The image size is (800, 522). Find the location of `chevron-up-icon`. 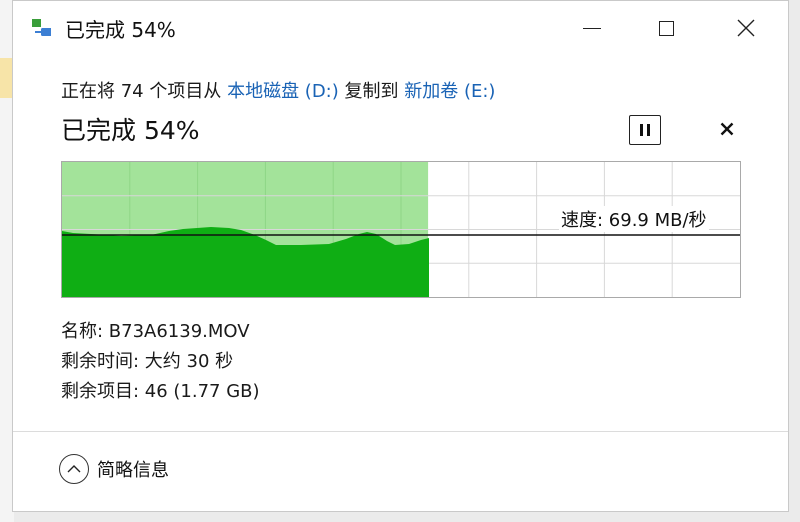

chevron-up-icon is located at coordinates (74, 469).